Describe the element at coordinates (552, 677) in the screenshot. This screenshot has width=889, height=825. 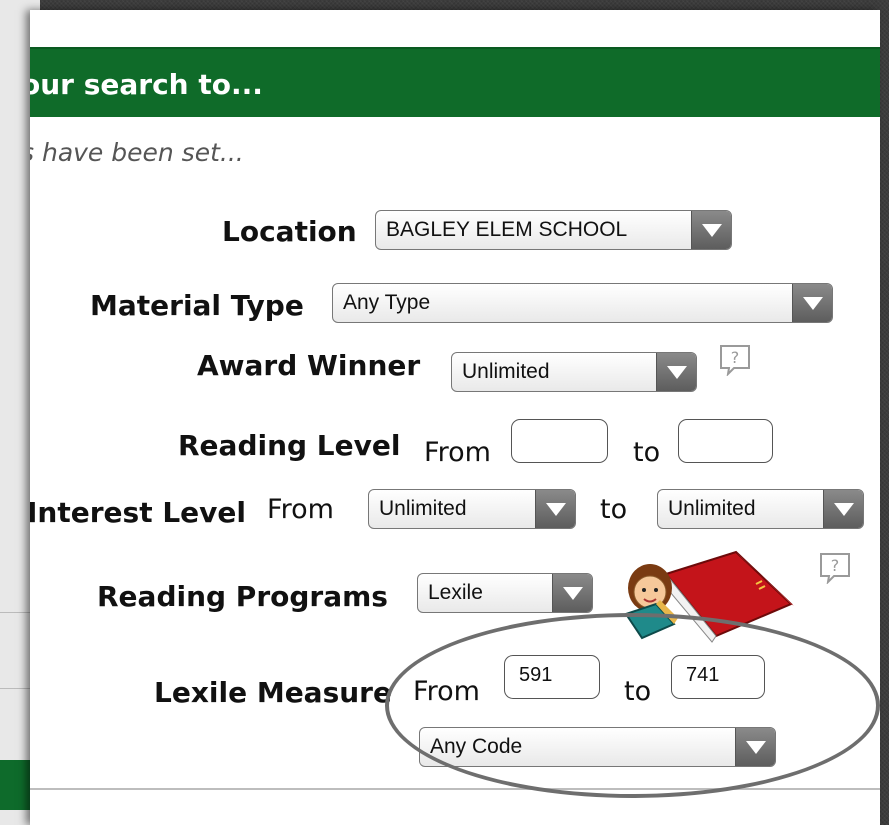
I see `lexile-measure-from-input: 591` at that location.